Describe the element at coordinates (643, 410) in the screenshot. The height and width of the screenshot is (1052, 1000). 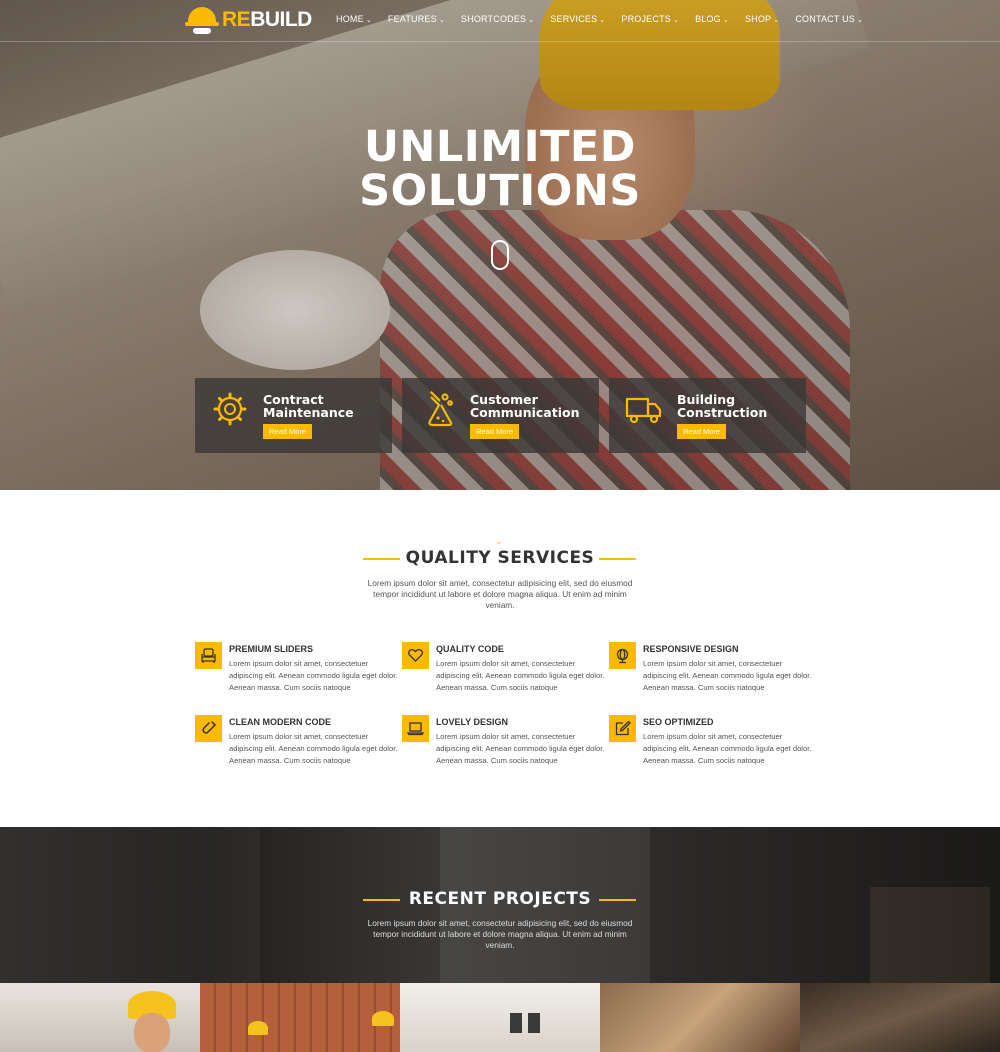
I see `truck-icon` at that location.